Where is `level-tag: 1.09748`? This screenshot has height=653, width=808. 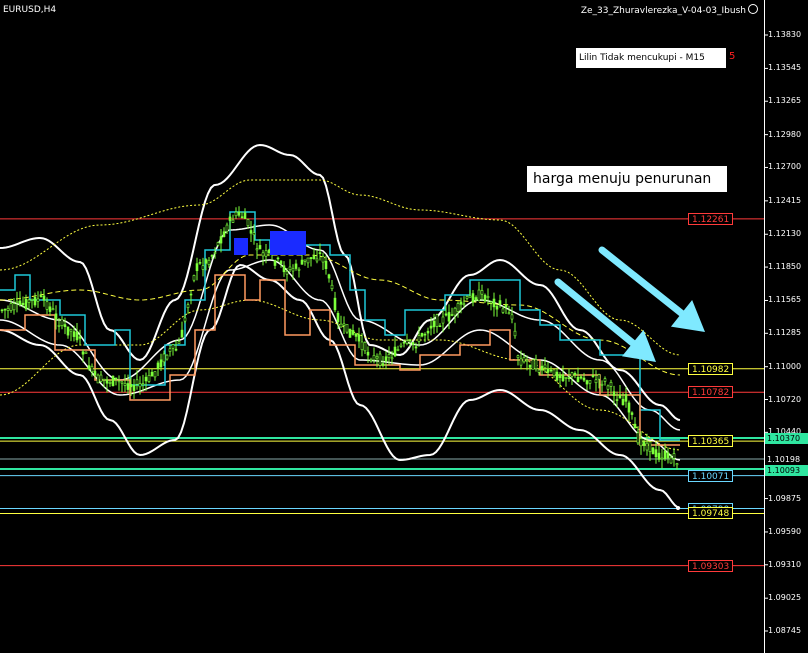
level-tag: 1.09748 is located at coordinates (711, 513).